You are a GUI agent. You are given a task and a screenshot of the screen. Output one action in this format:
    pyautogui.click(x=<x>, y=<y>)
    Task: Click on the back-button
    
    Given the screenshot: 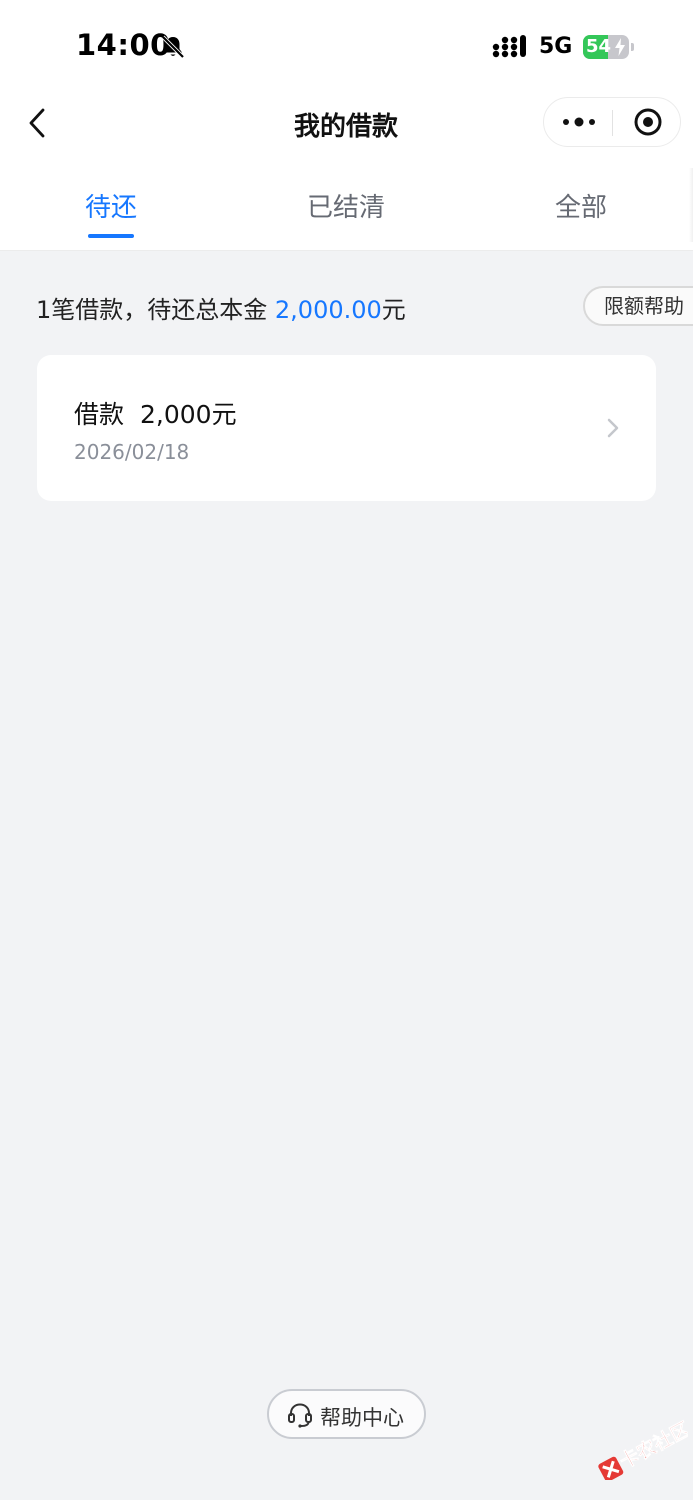 What is the action you would take?
    pyautogui.click(x=37, y=123)
    